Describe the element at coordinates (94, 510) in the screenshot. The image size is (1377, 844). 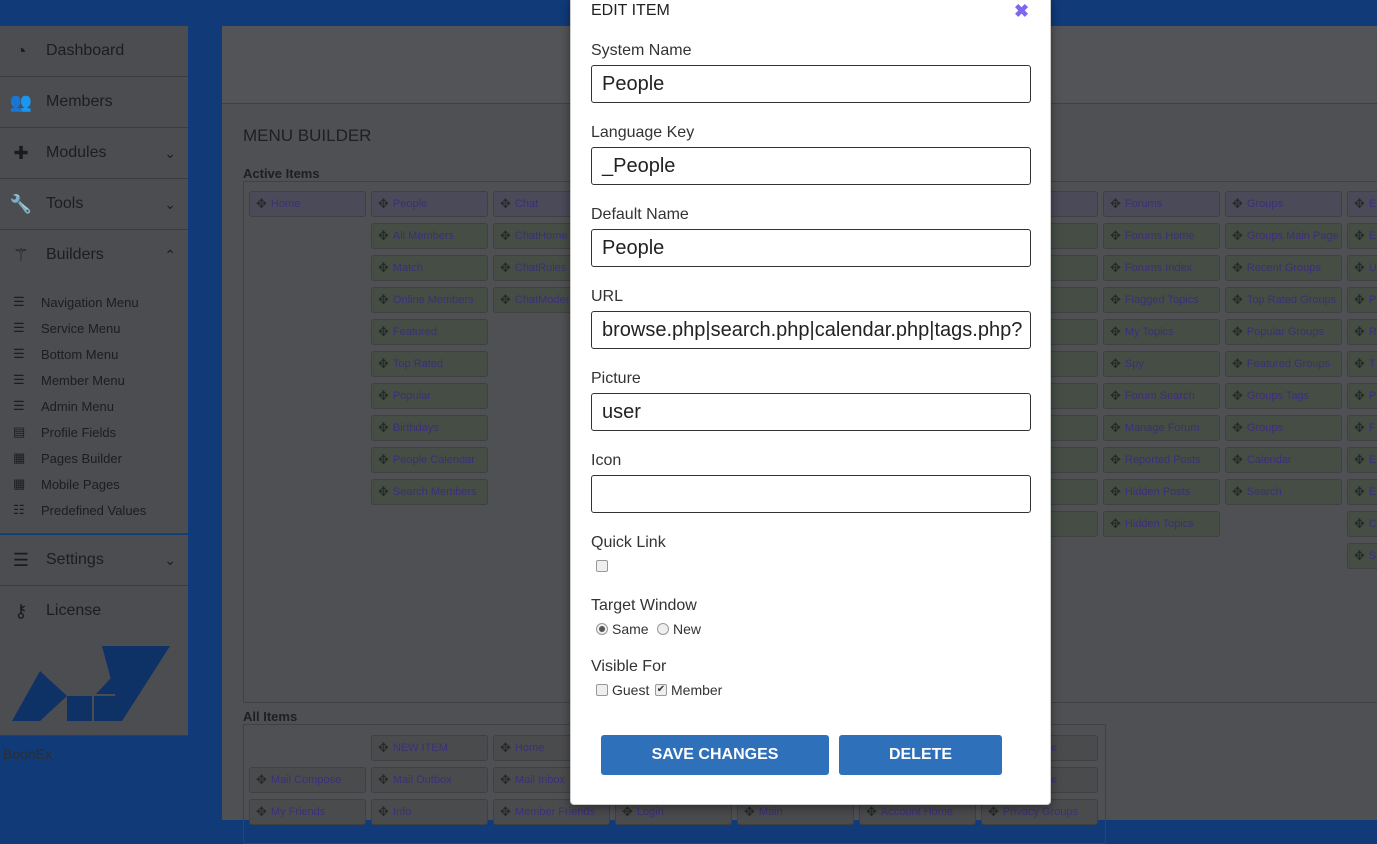
I see `sidebar-subitem: ☷ Predefined Values` at that location.